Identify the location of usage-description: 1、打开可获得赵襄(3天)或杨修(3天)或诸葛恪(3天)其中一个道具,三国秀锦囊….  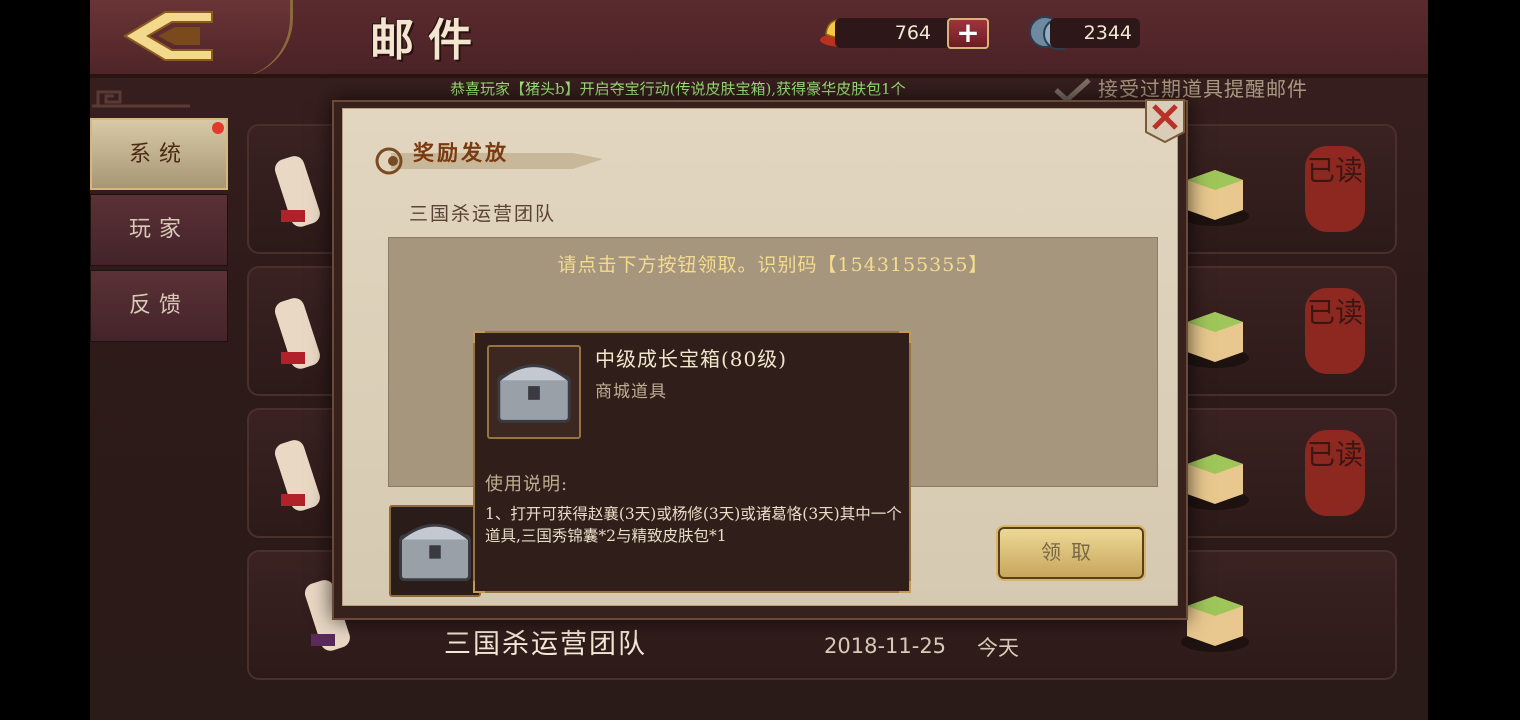
(693, 525).